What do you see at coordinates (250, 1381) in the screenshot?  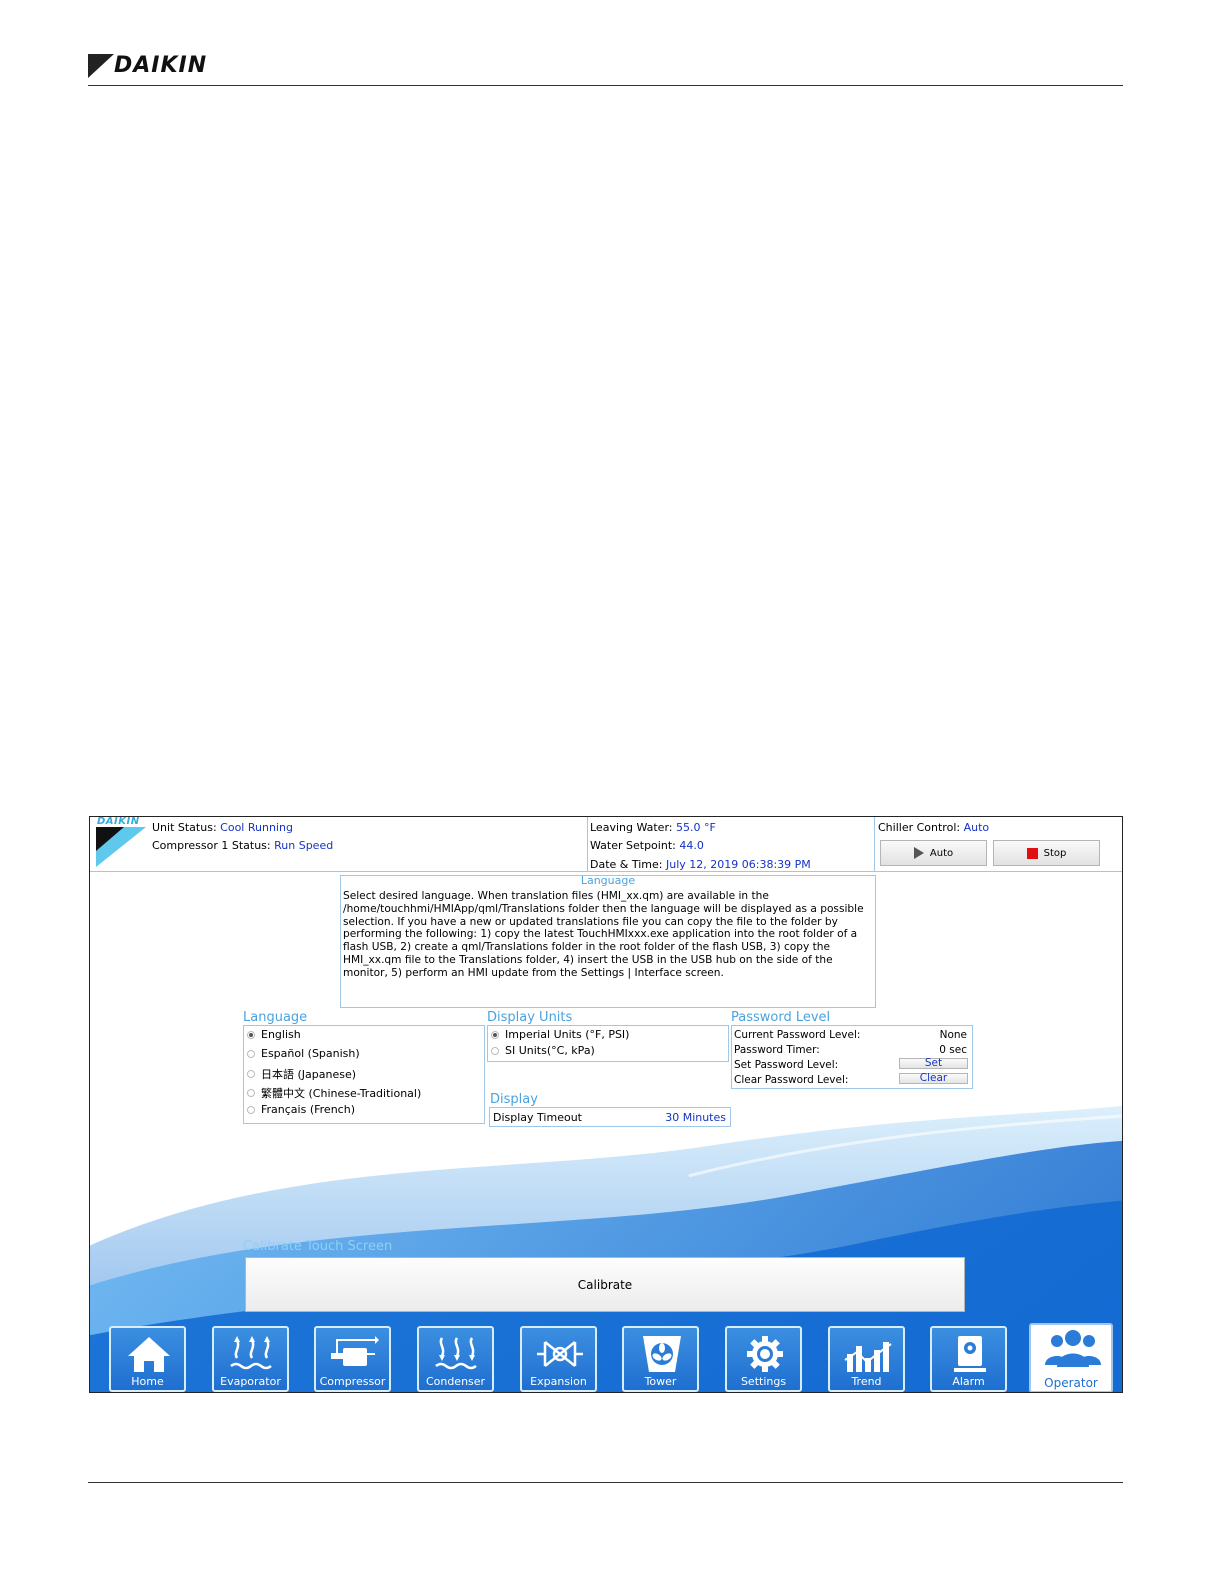 I see `nav-label: Evaporator` at bounding box center [250, 1381].